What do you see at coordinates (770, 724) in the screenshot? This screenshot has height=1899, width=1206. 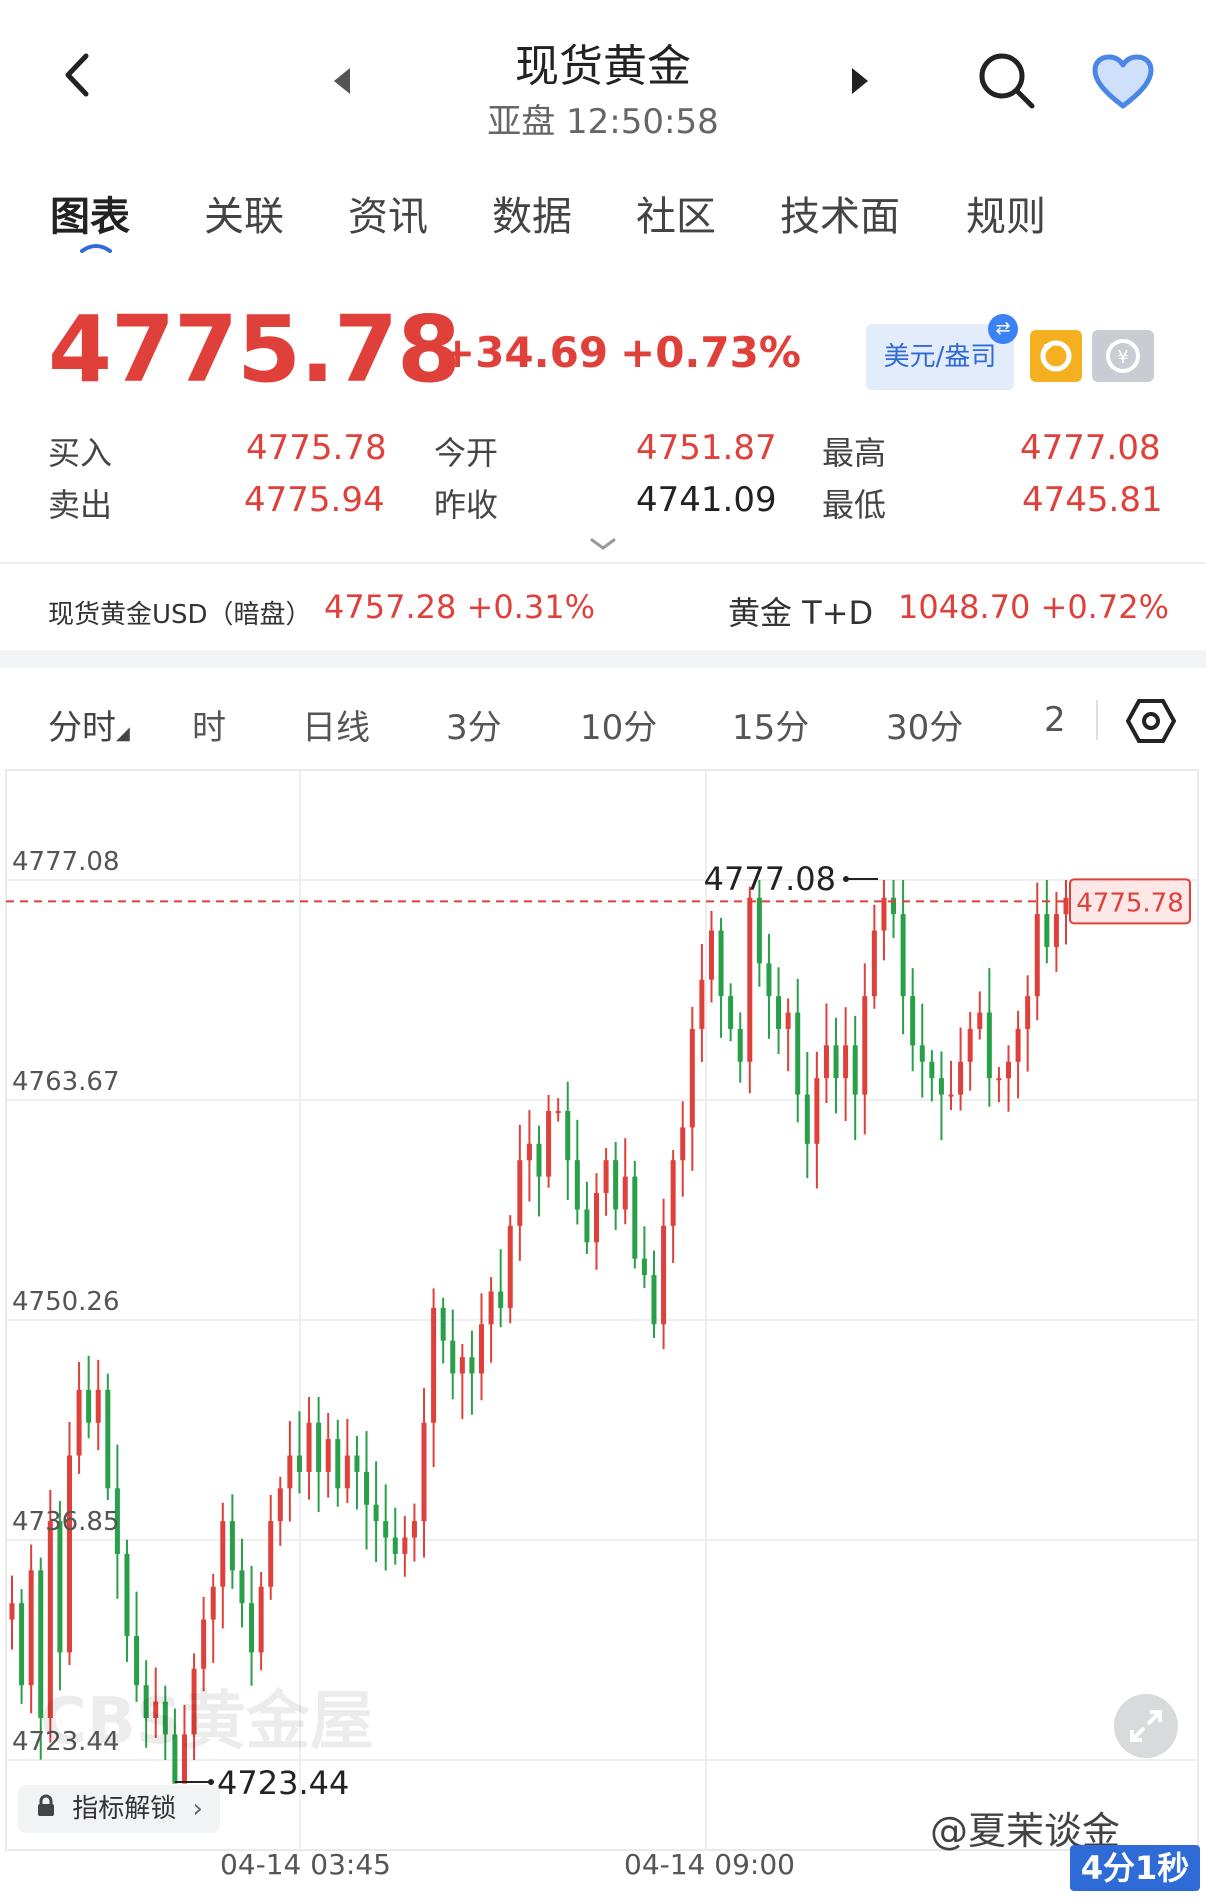 I see `period-15min: 15分` at bounding box center [770, 724].